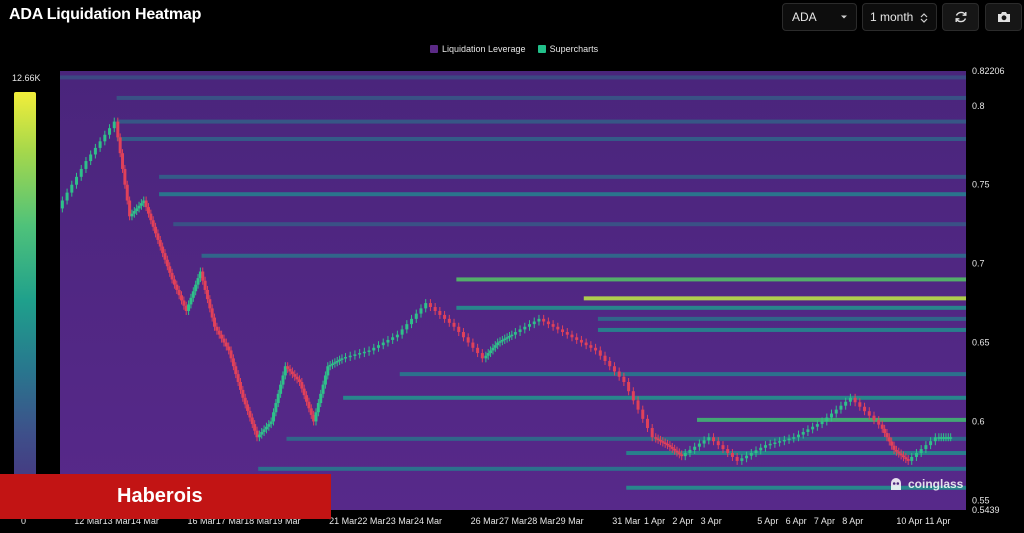  Describe the element at coordinates (767, 521) in the screenshot. I see `x-tick-label: 5 Apr` at that location.